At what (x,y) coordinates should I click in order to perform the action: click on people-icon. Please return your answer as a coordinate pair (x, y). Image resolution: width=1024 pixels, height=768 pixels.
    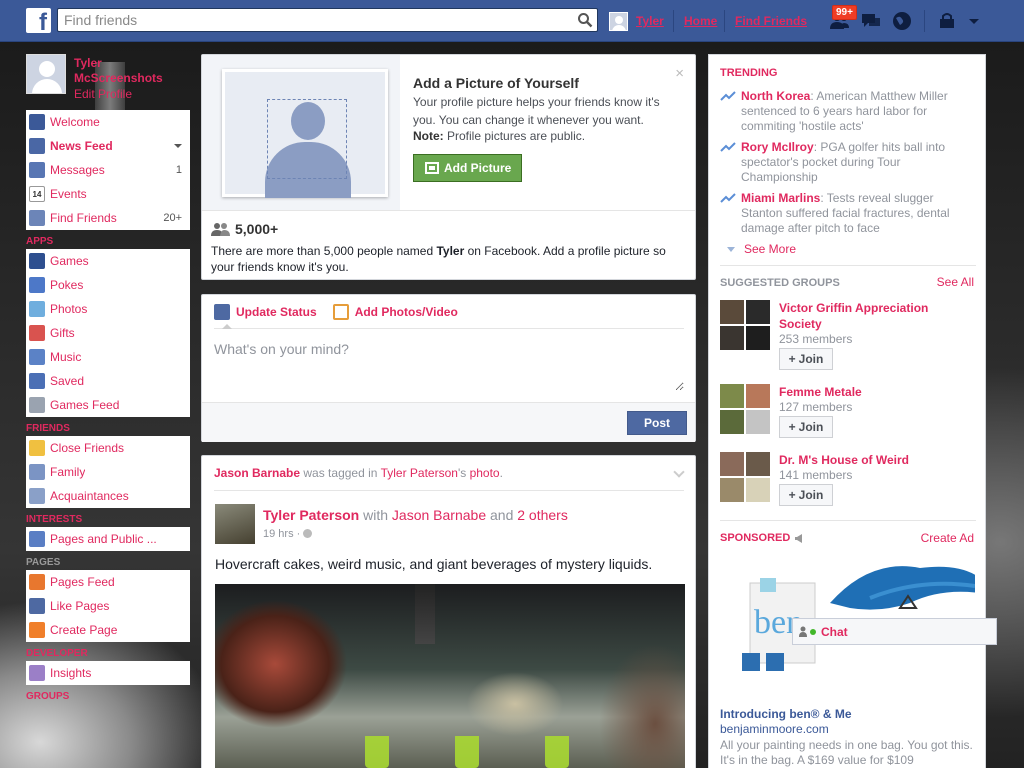
    Looking at the image, I should click on (220, 229).